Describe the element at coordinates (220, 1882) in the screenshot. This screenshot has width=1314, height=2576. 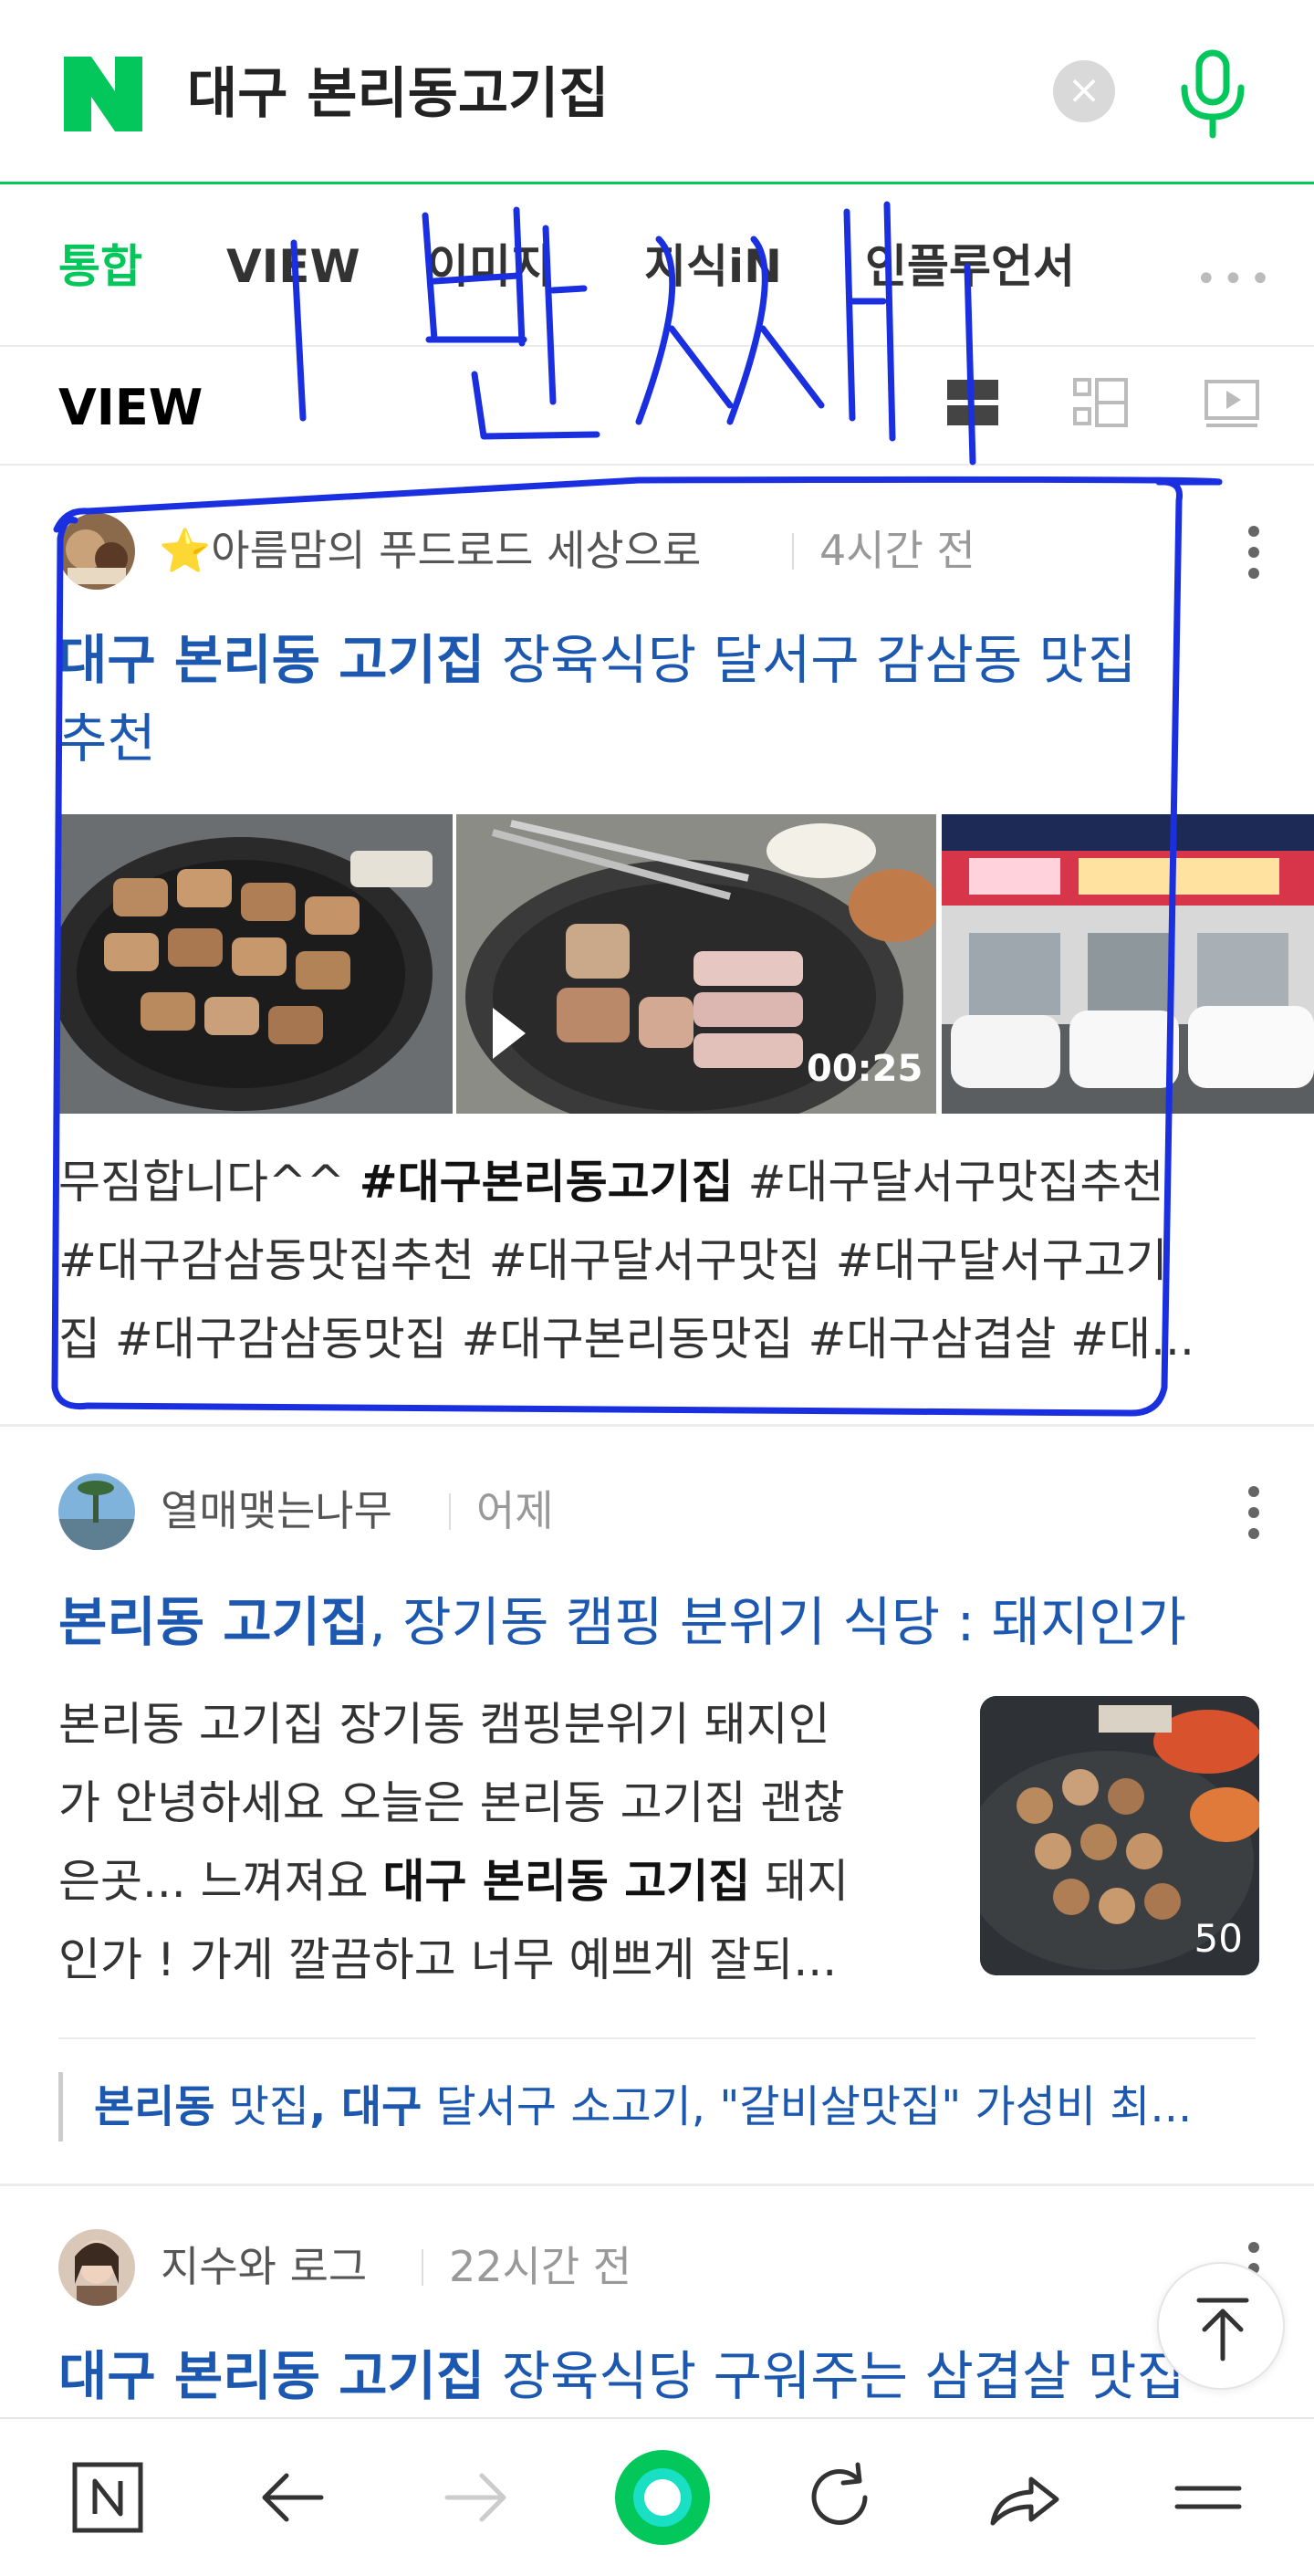
I see `snippet-text: 은곳... 느껴져요` at that location.